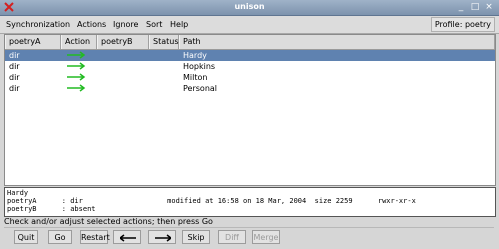 This screenshot has height=249, width=499. What do you see at coordinates (462, 24) in the screenshot?
I see `profile-label: Profile: poetry` at bounding box center [462, 24].